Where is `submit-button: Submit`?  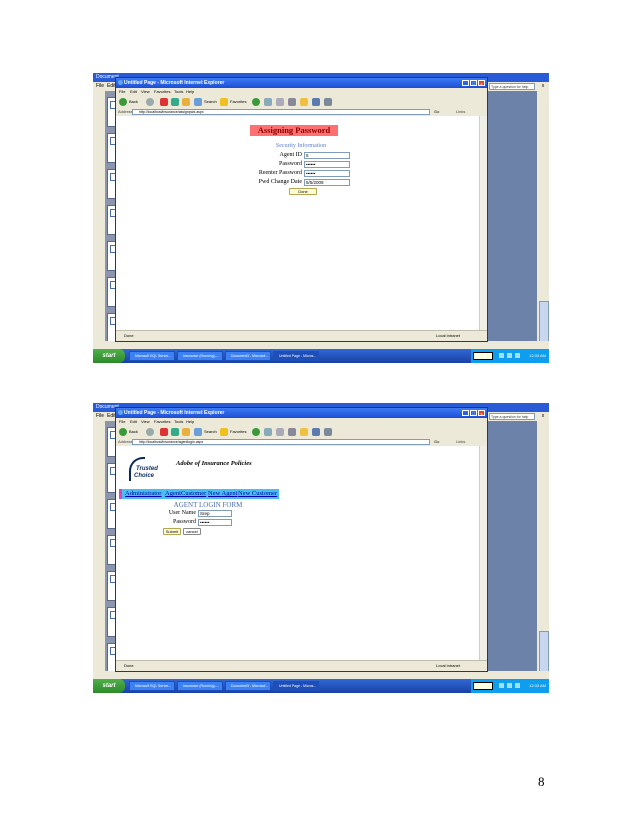
submit-button: Submit is located at coordinates (172, 531).